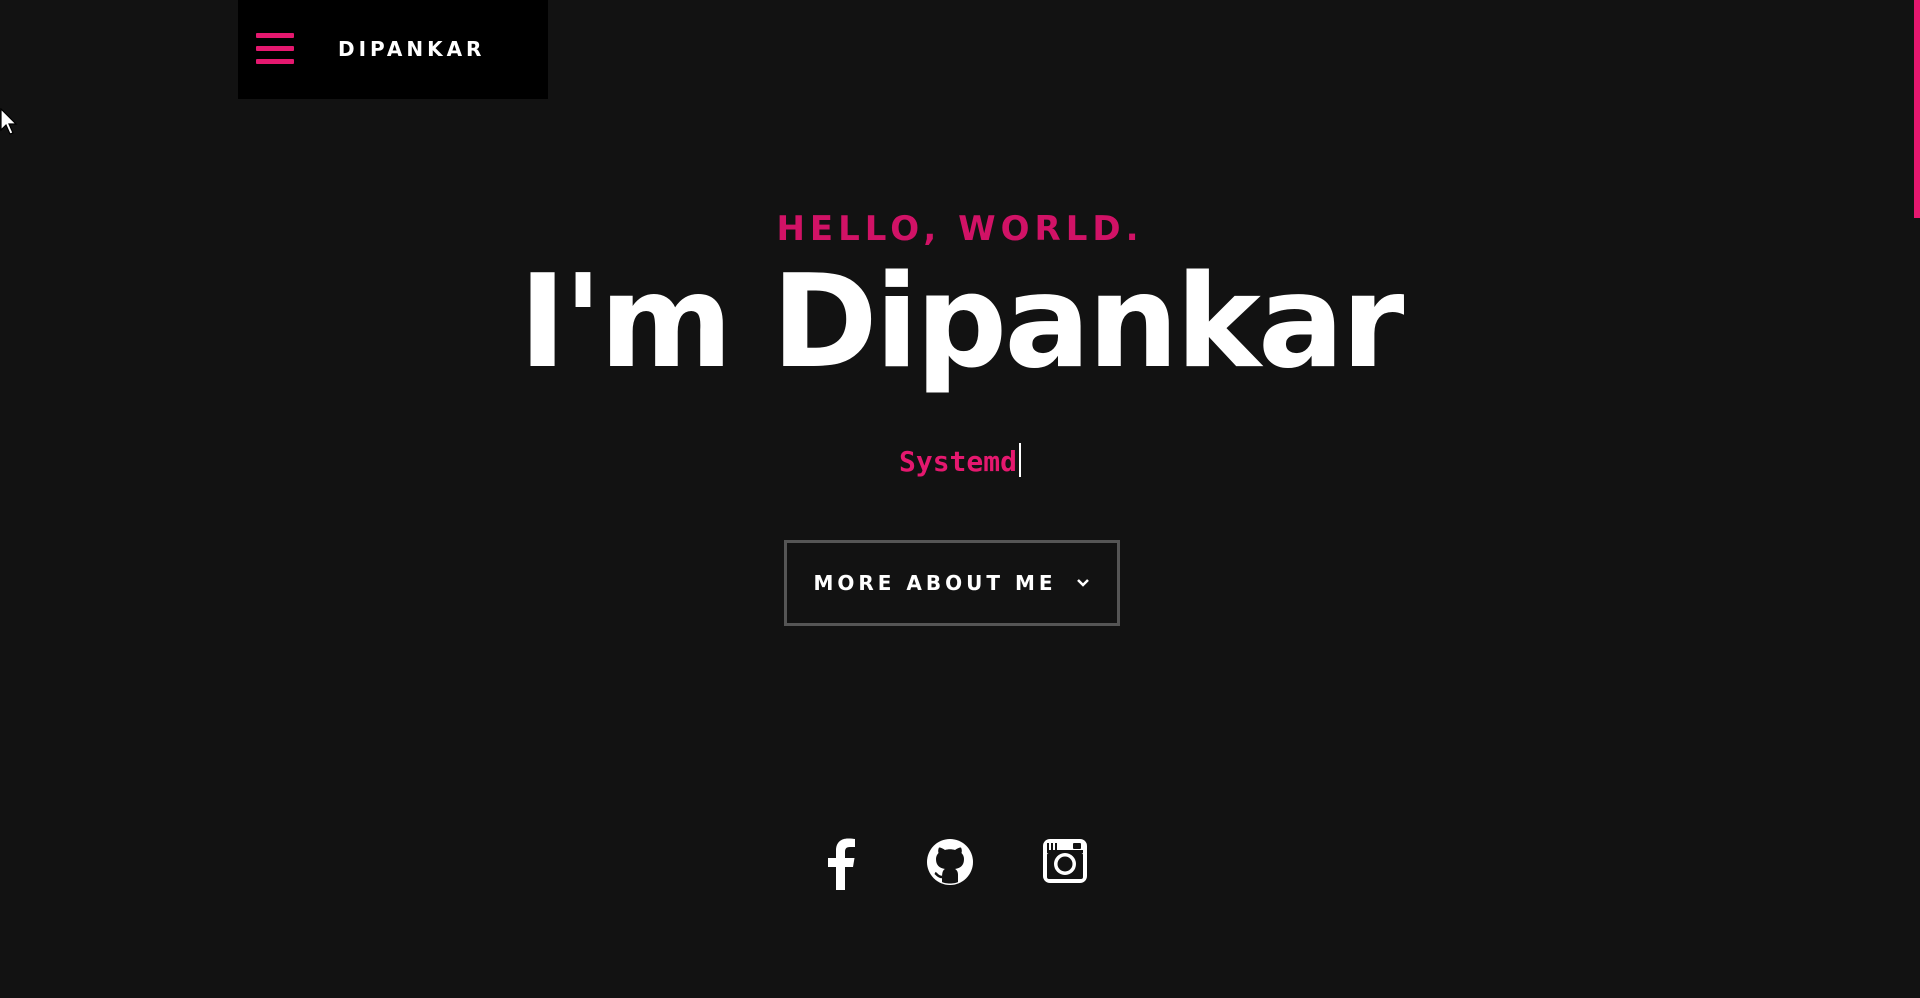 The height and width of the screenshot is (998, 1920). I want to click on github-icon, so click(950, 862).